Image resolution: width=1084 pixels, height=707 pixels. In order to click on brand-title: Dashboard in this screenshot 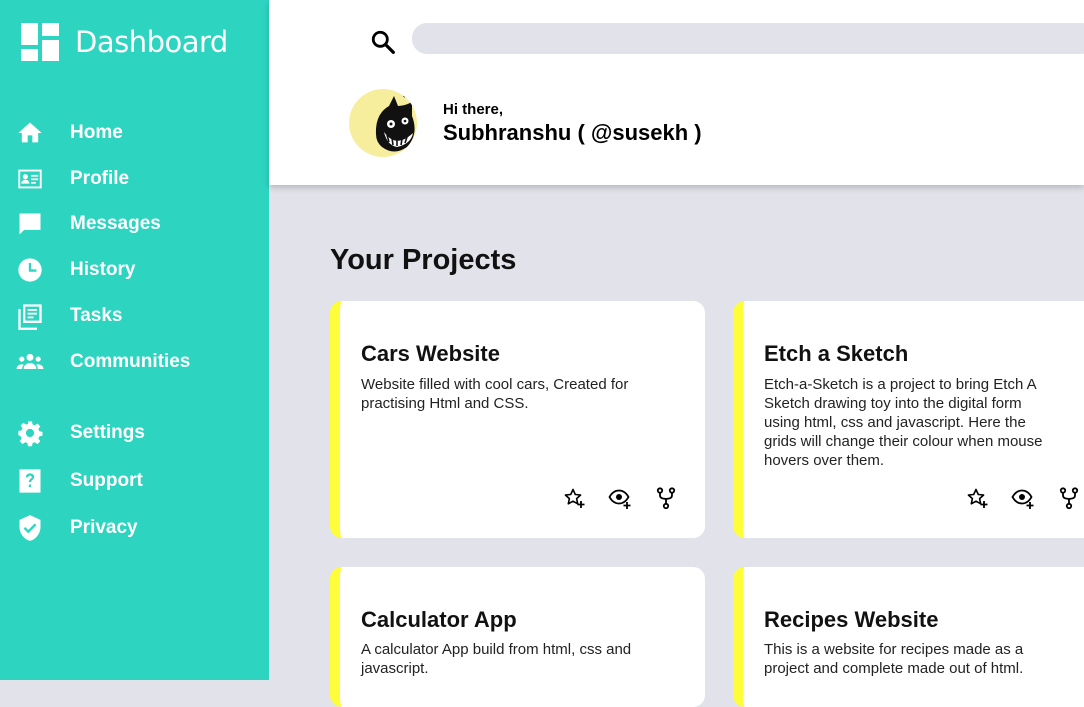, I will do `click(151, 42)`.